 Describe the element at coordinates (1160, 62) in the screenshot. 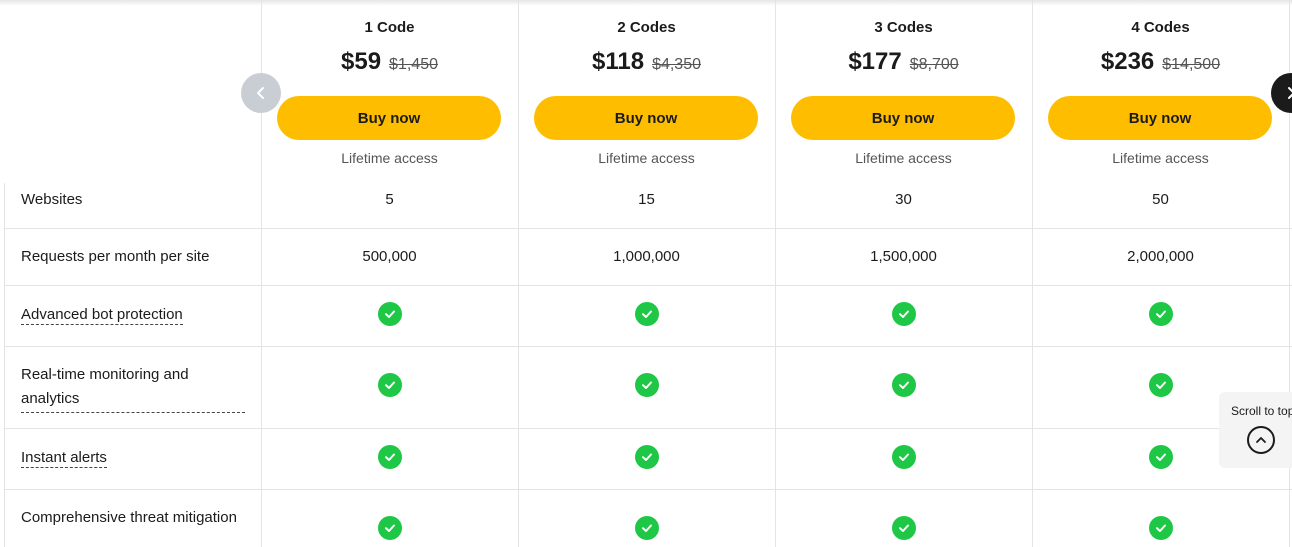

I see `price-line: $236 $14,500` at that location.